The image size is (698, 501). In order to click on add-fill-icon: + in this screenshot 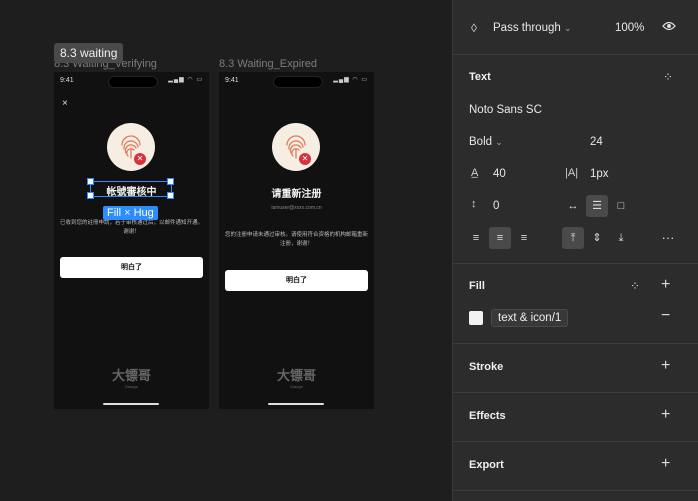, I will do `click(665, 285)`.